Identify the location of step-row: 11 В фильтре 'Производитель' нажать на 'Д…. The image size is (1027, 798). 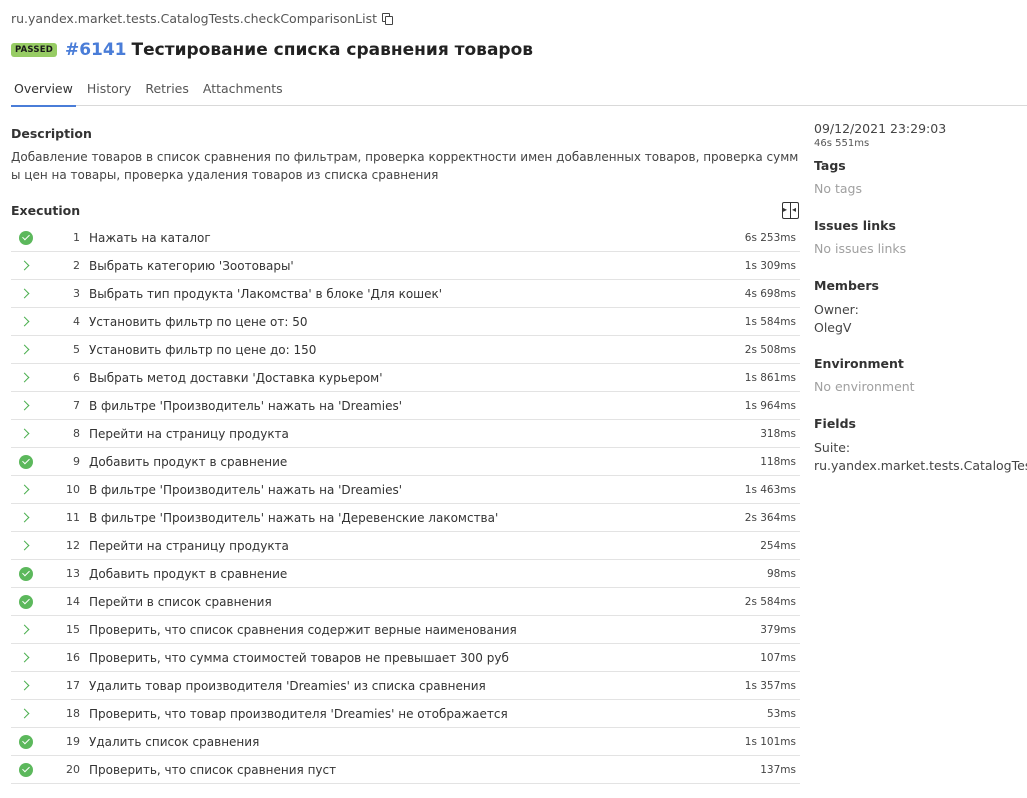
(405, 518).